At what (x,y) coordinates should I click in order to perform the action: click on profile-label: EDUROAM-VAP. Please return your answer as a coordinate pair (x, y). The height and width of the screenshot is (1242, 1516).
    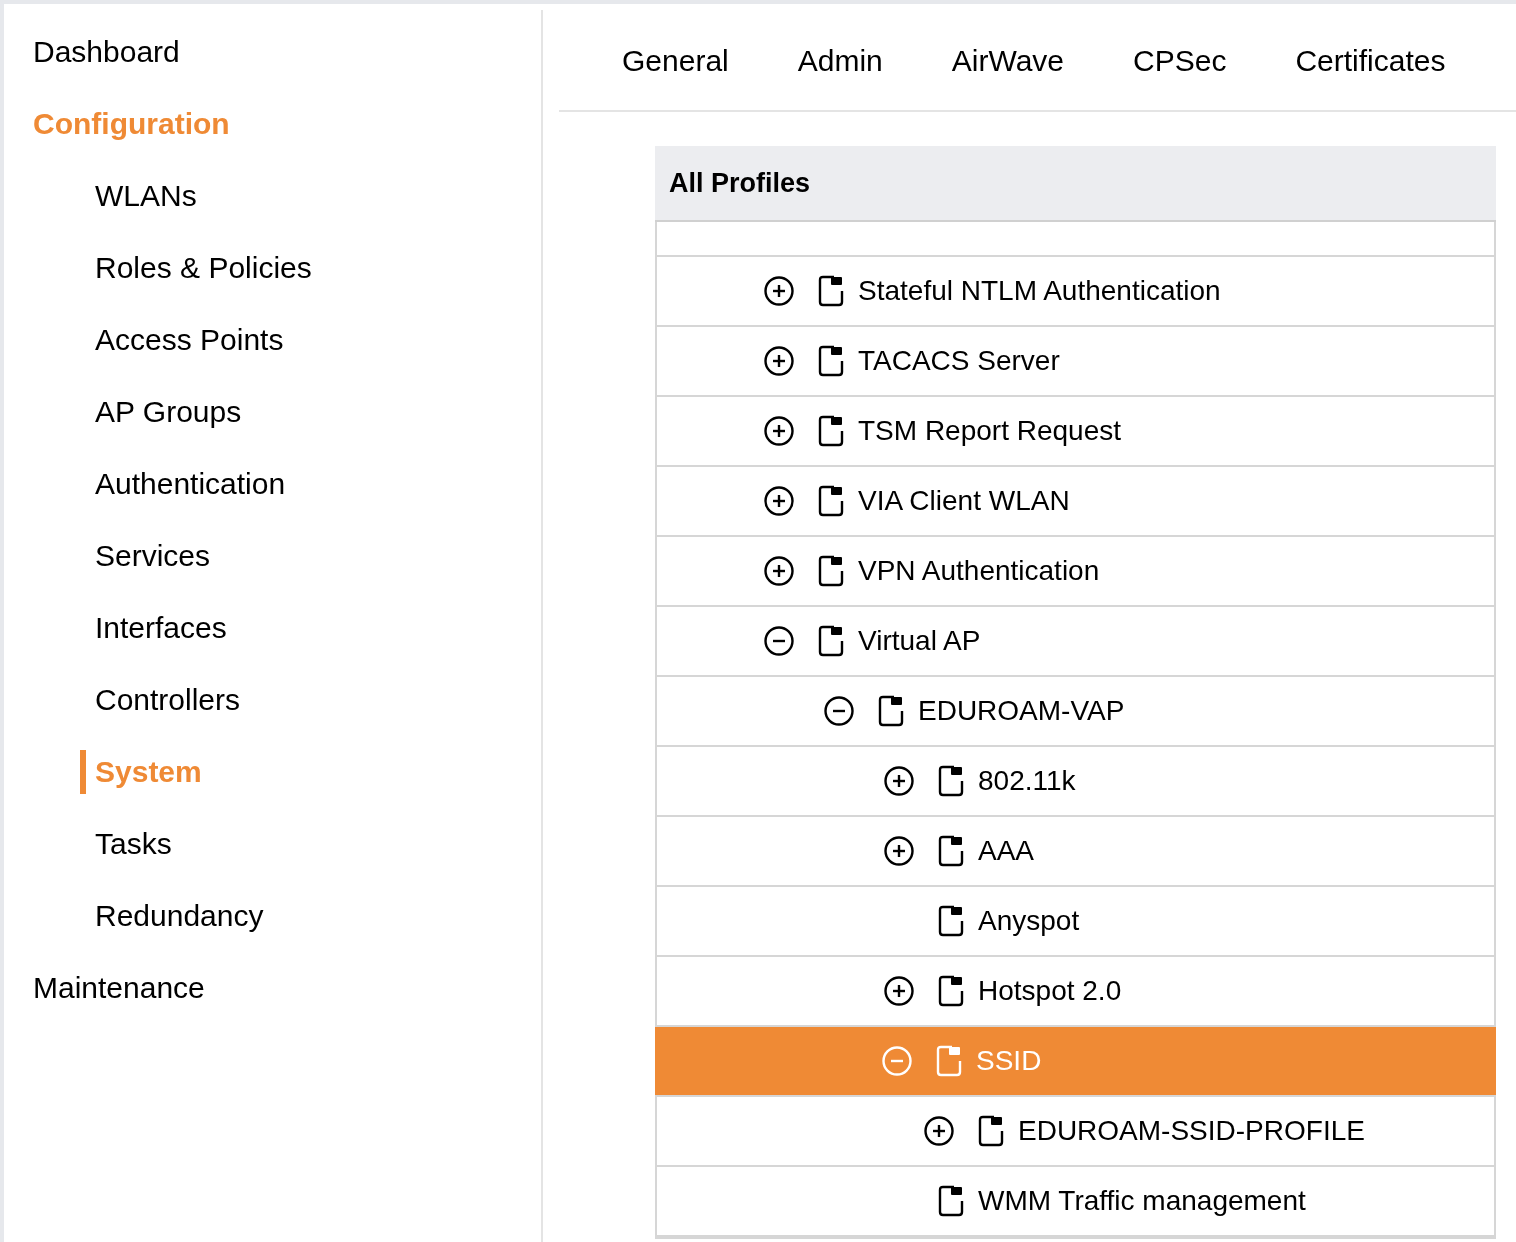
    Looking at the image, I should click on (1021, 711).